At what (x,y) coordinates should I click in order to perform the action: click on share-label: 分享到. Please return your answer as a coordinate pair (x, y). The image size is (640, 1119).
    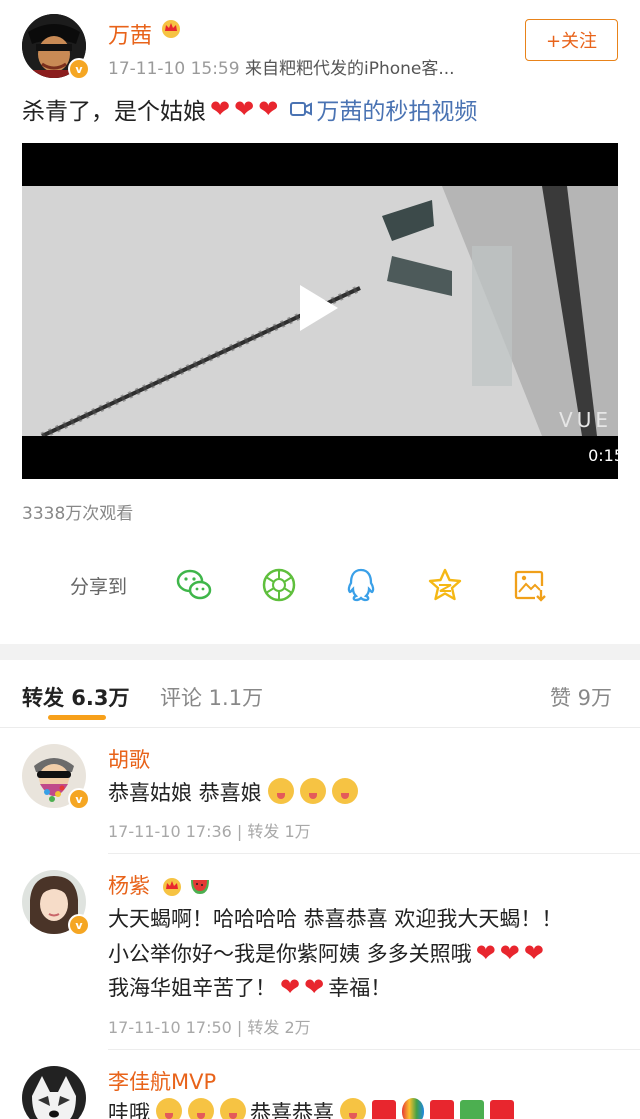
    Looking at the image, I should click on (99, 587).